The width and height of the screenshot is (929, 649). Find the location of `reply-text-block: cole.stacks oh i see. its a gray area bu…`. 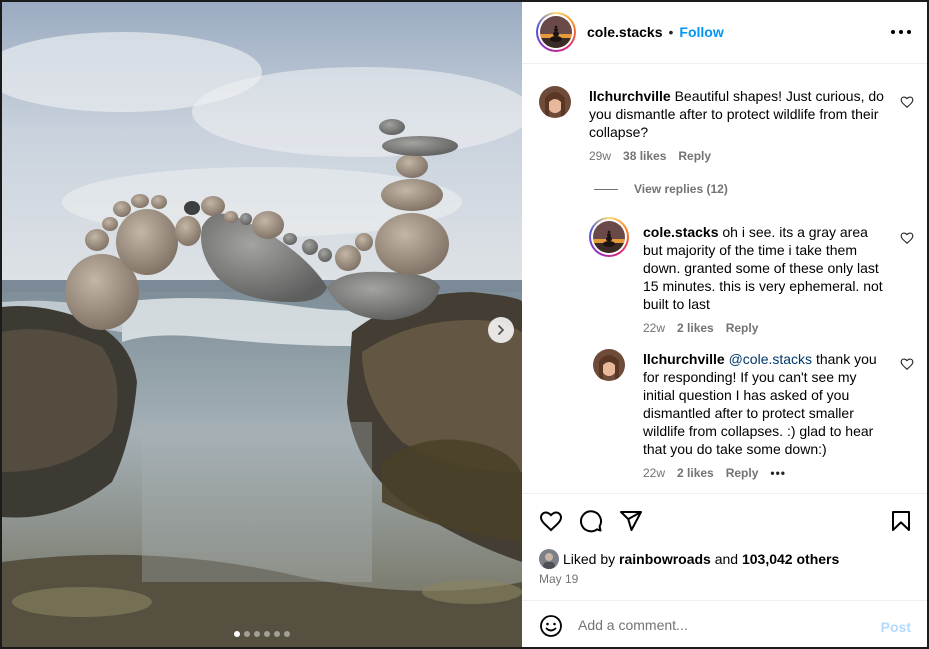

reply-text-block: cole.stacks oh i see. its a gray area bu… is located at coordinates (767, 268).